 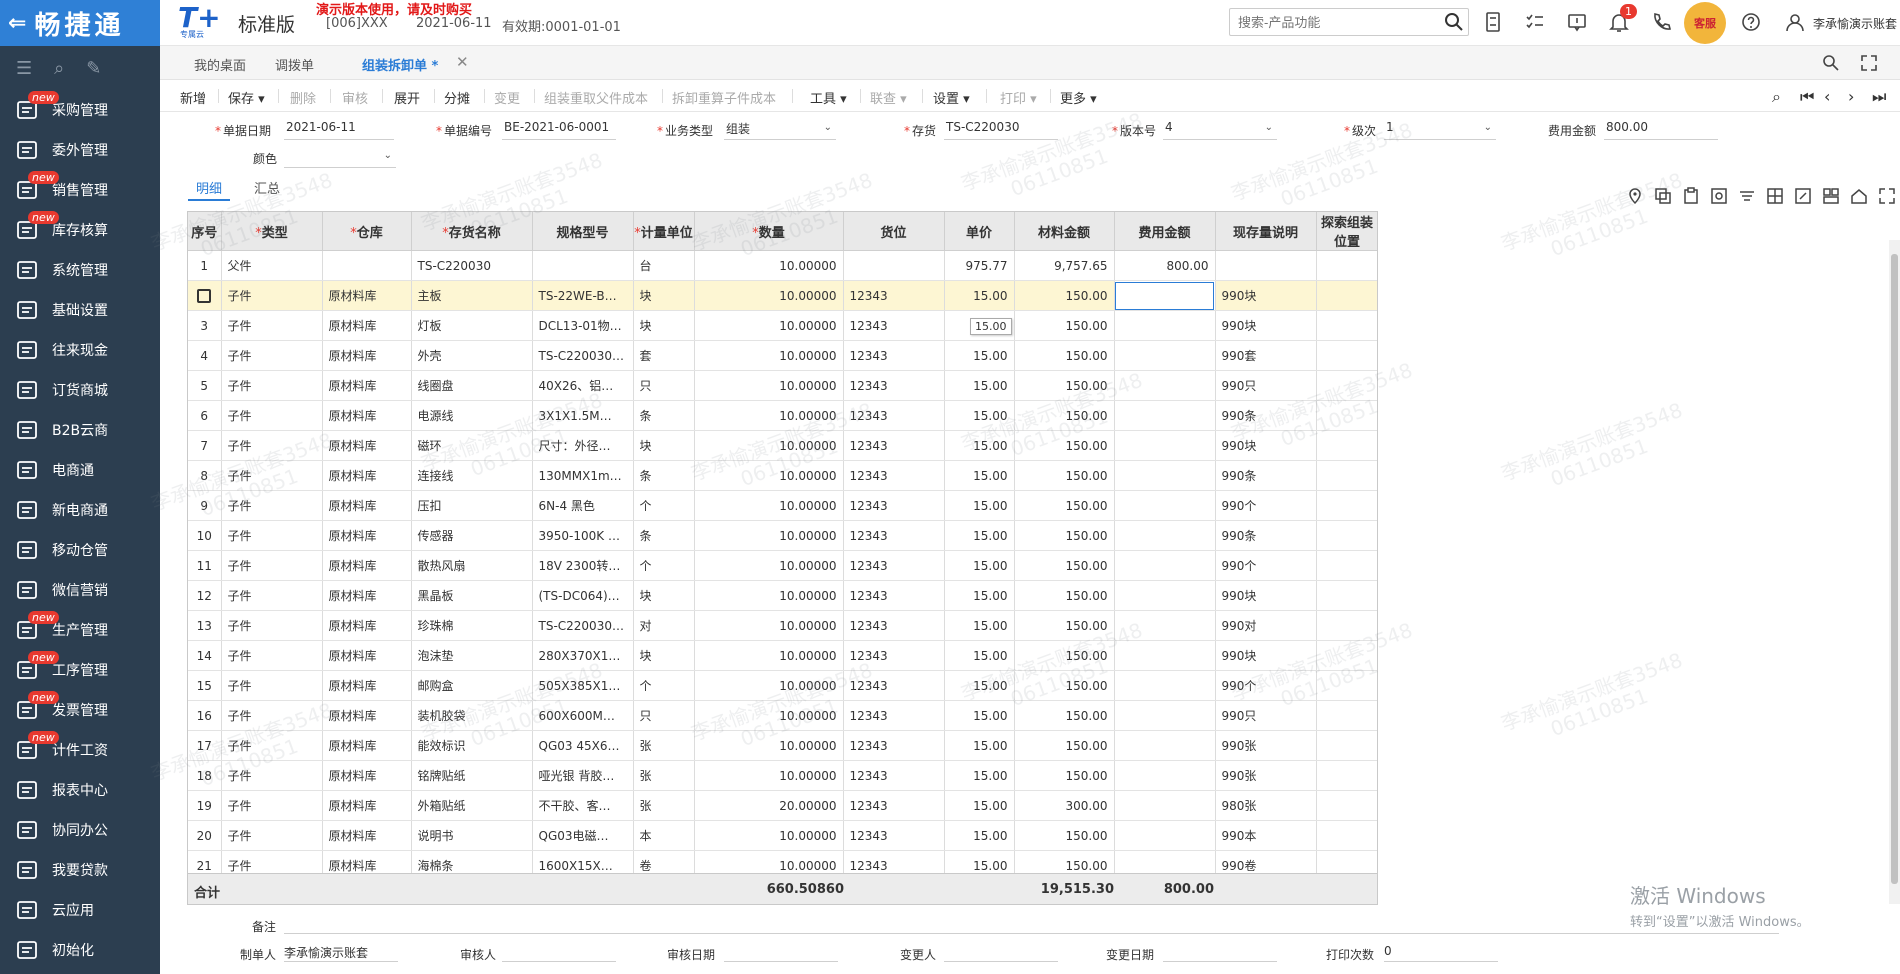 What do you see at coordinates (472, 565) in the screenshot?
I see `table-cell: 散热风扇` at bounding box center [472, 565].